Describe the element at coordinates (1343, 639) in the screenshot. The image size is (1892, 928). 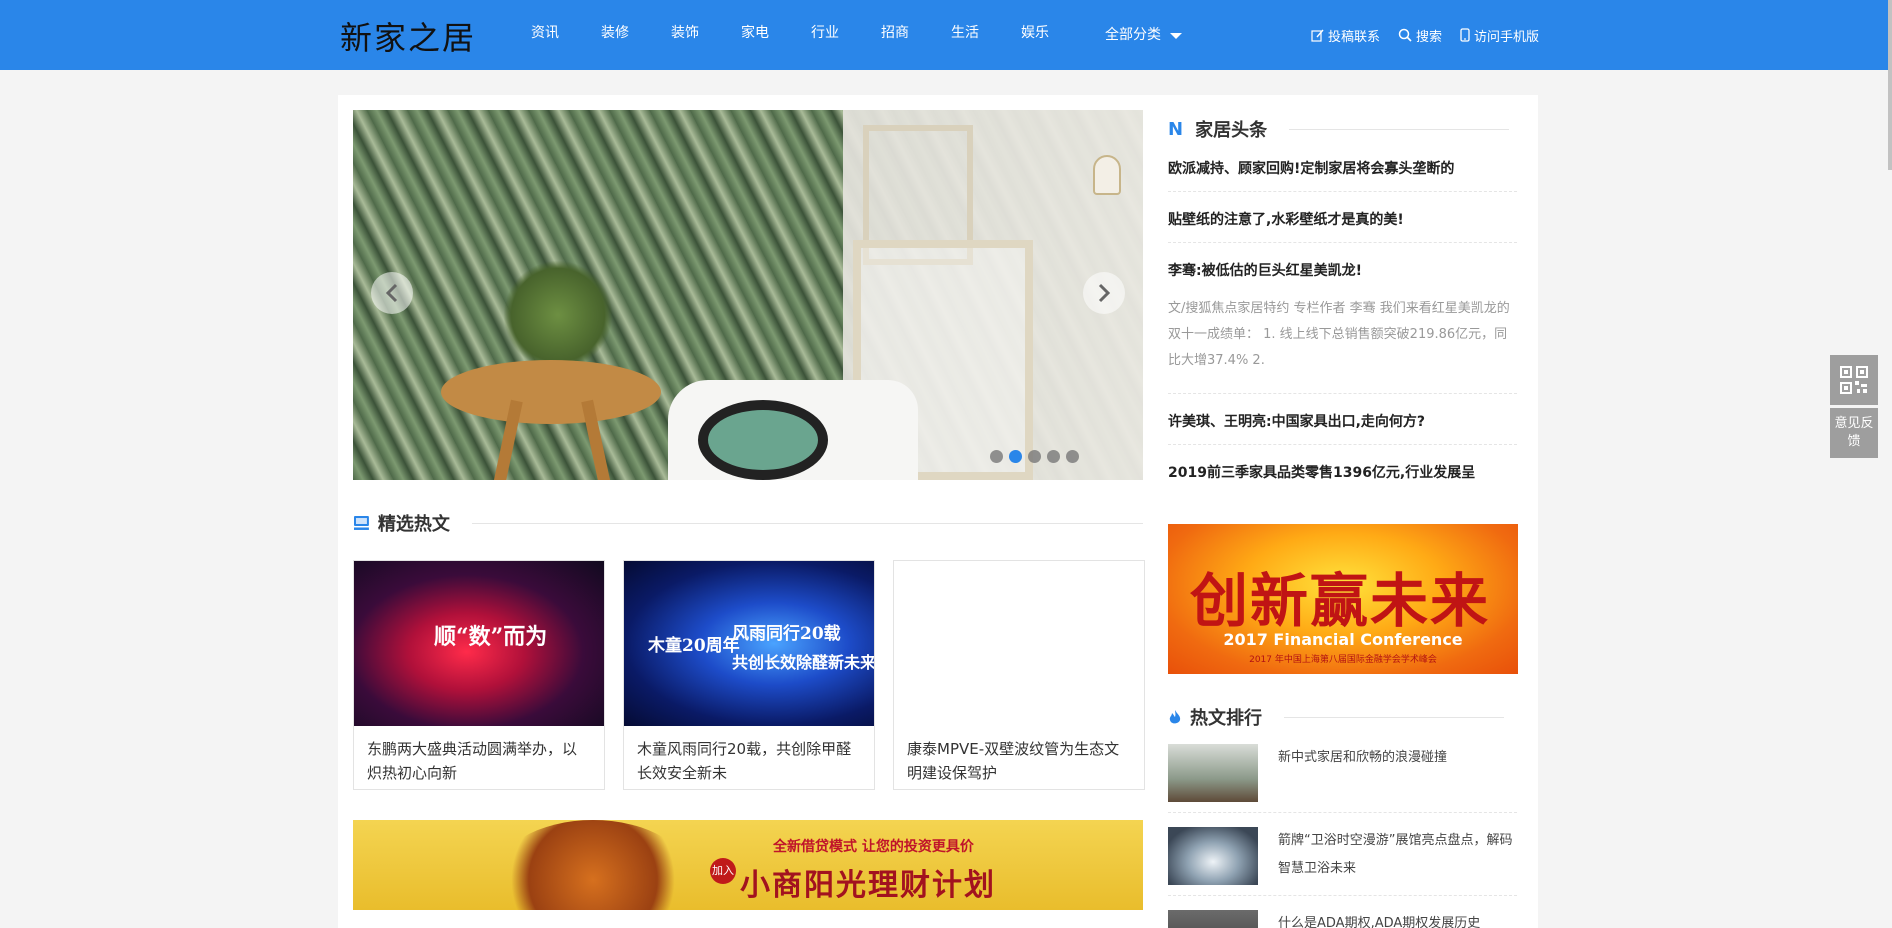
I see `conference-ad-english: 2017 Financial Conference` at that location.